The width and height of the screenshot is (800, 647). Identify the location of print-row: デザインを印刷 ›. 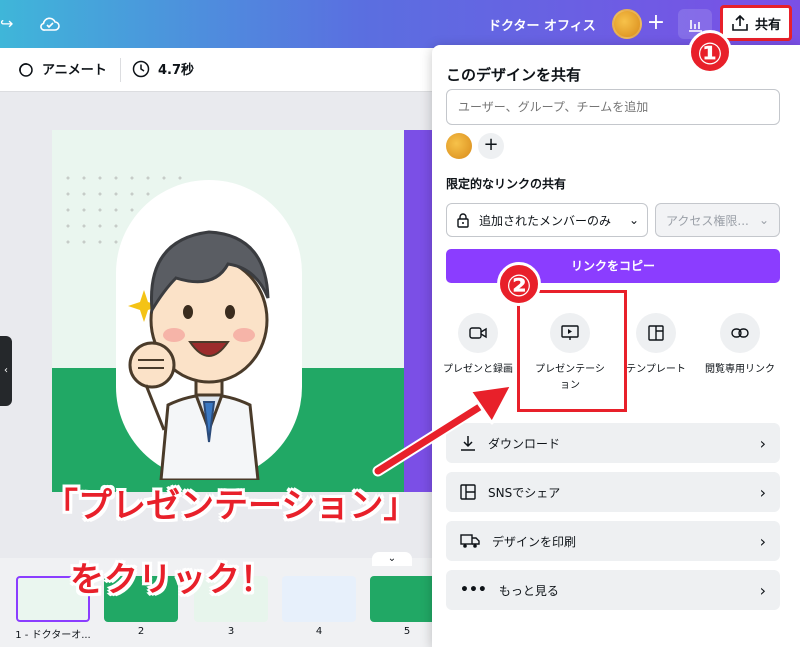
(613, 541).